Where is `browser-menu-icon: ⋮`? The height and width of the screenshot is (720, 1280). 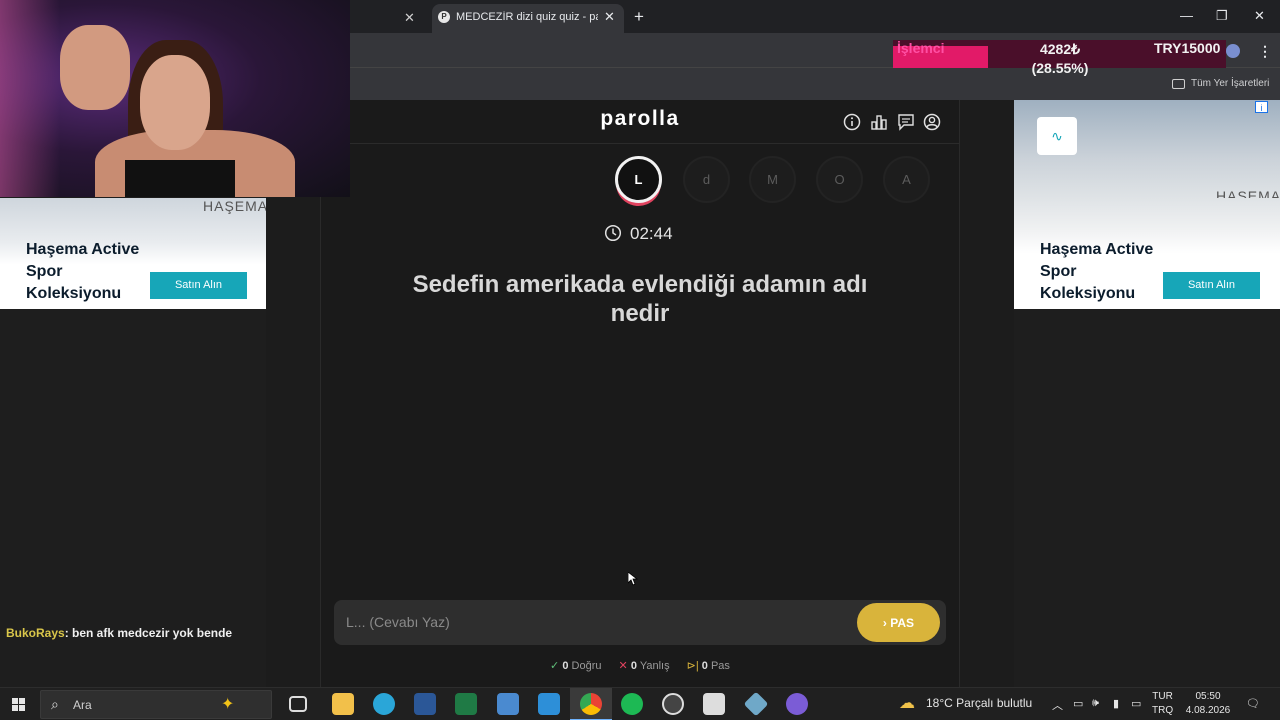 browser-menu-icon: ⋮ is located at coordinates (1265, 51).